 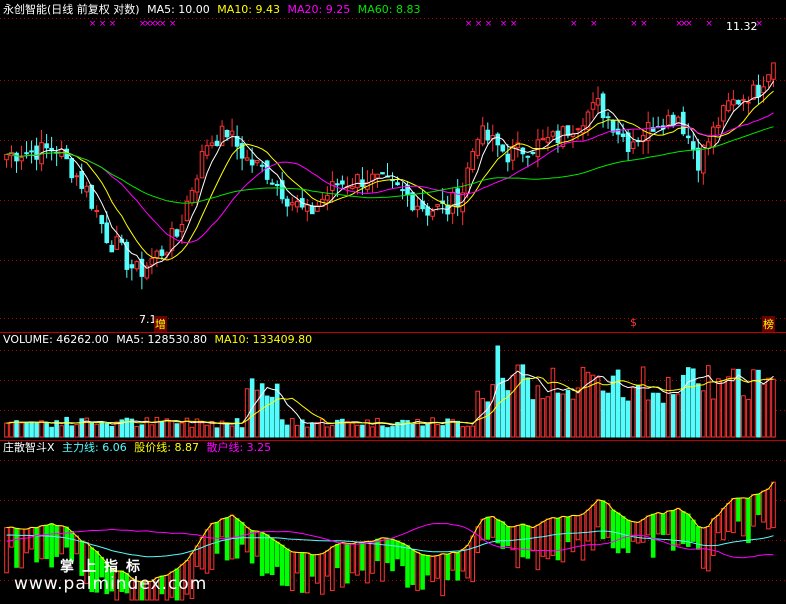 What do you see at coordinates (160, 324) in the screenshot?
I see `badge-zeng: 增` at bounding box center [160, 324].